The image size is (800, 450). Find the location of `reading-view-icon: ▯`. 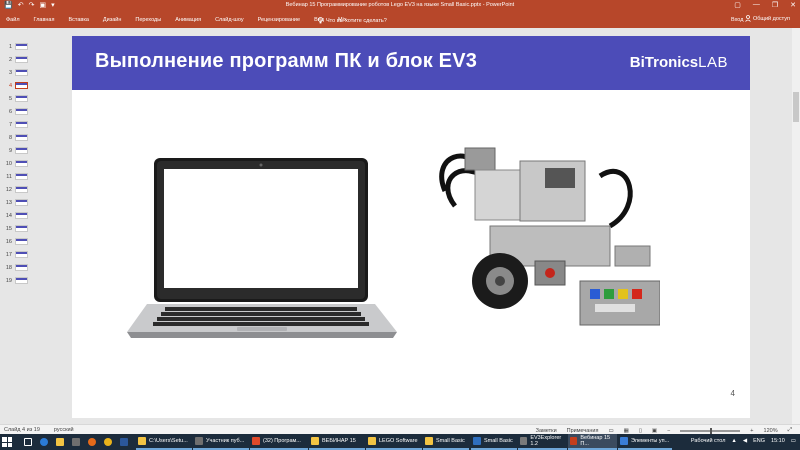

reading-view-icon: ▯ is located at coordinates (640, 431).